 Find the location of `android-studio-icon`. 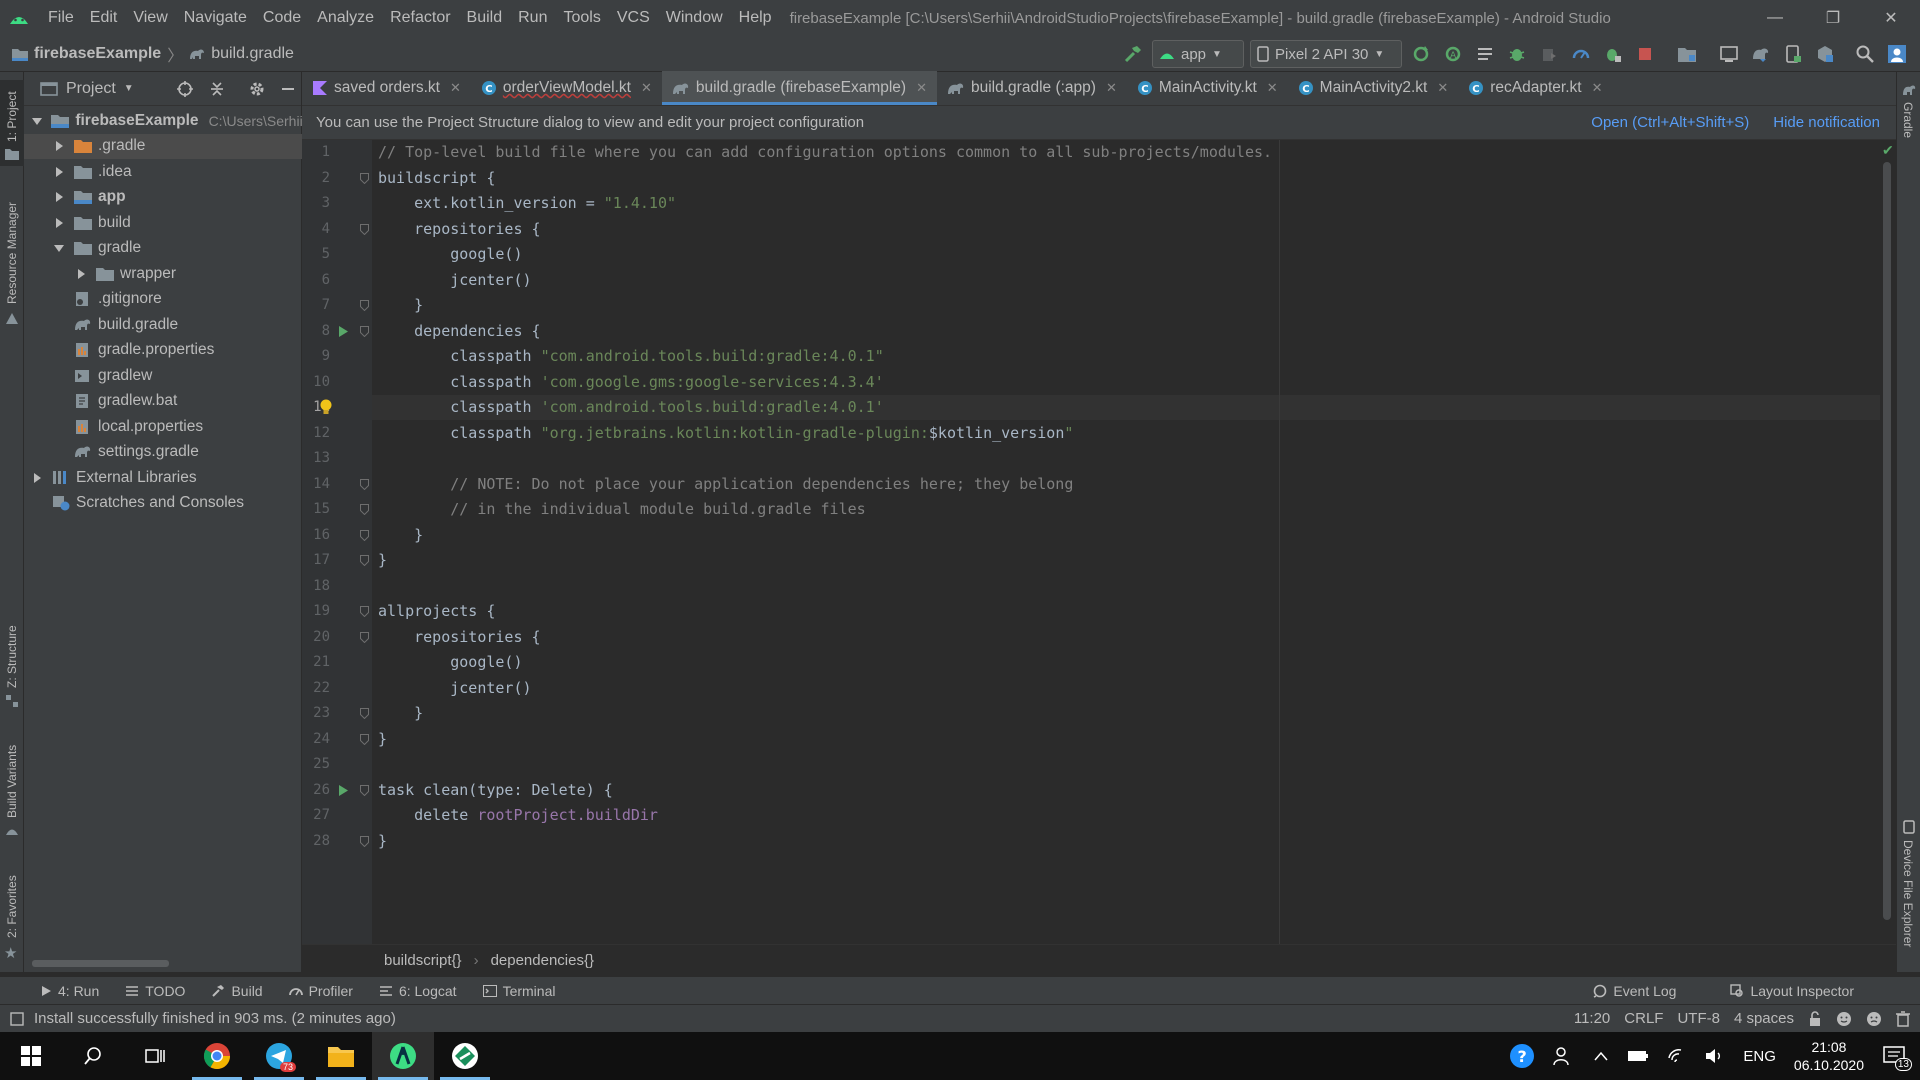

android-studio-icon is located at coordinates (403, 1056).